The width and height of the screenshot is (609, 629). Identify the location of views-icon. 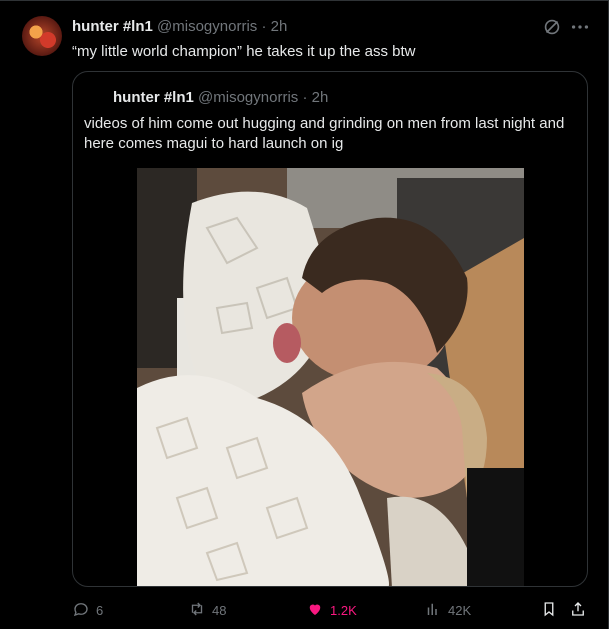
(433, 610).